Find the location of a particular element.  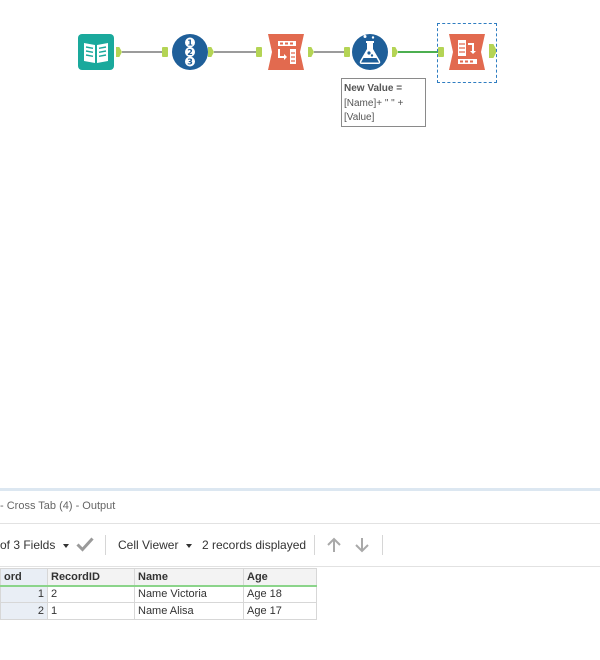

fields-dropdown: of 3 Fields is located at coordinates (35, 545).